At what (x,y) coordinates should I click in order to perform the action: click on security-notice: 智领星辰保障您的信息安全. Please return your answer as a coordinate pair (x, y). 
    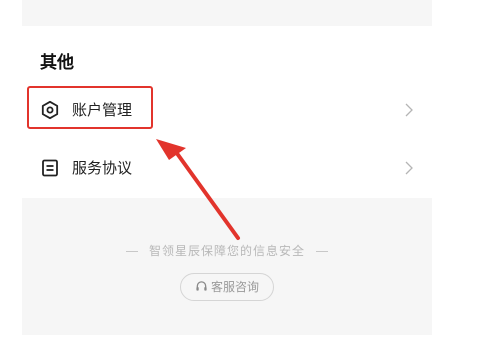
    Looking at the image, I should click on (227, 250).